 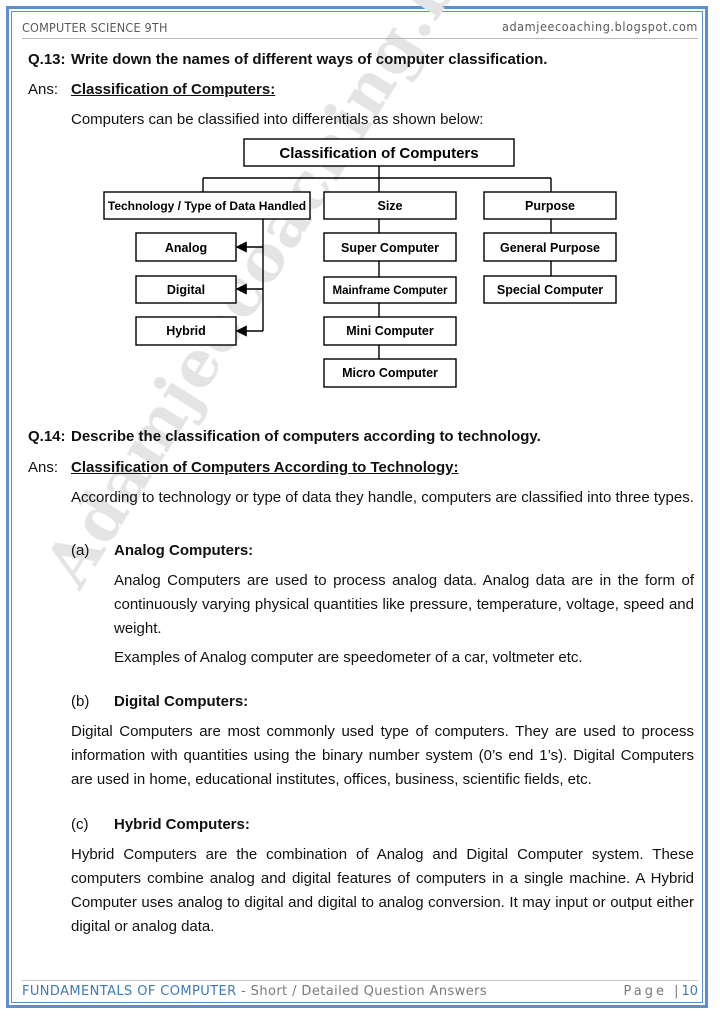 I want to click on section-a-marker: (a), so click(x=80, y=550).